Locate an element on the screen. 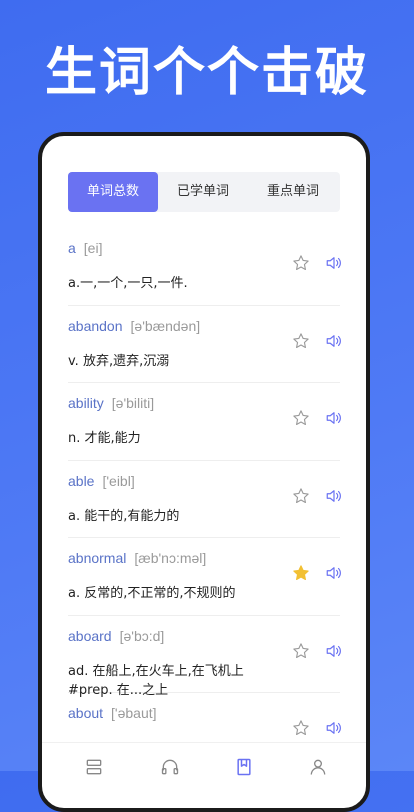 The width and height of the screenshot is (414, 812). word-text: abnormal is located at coordinates (97, 558).